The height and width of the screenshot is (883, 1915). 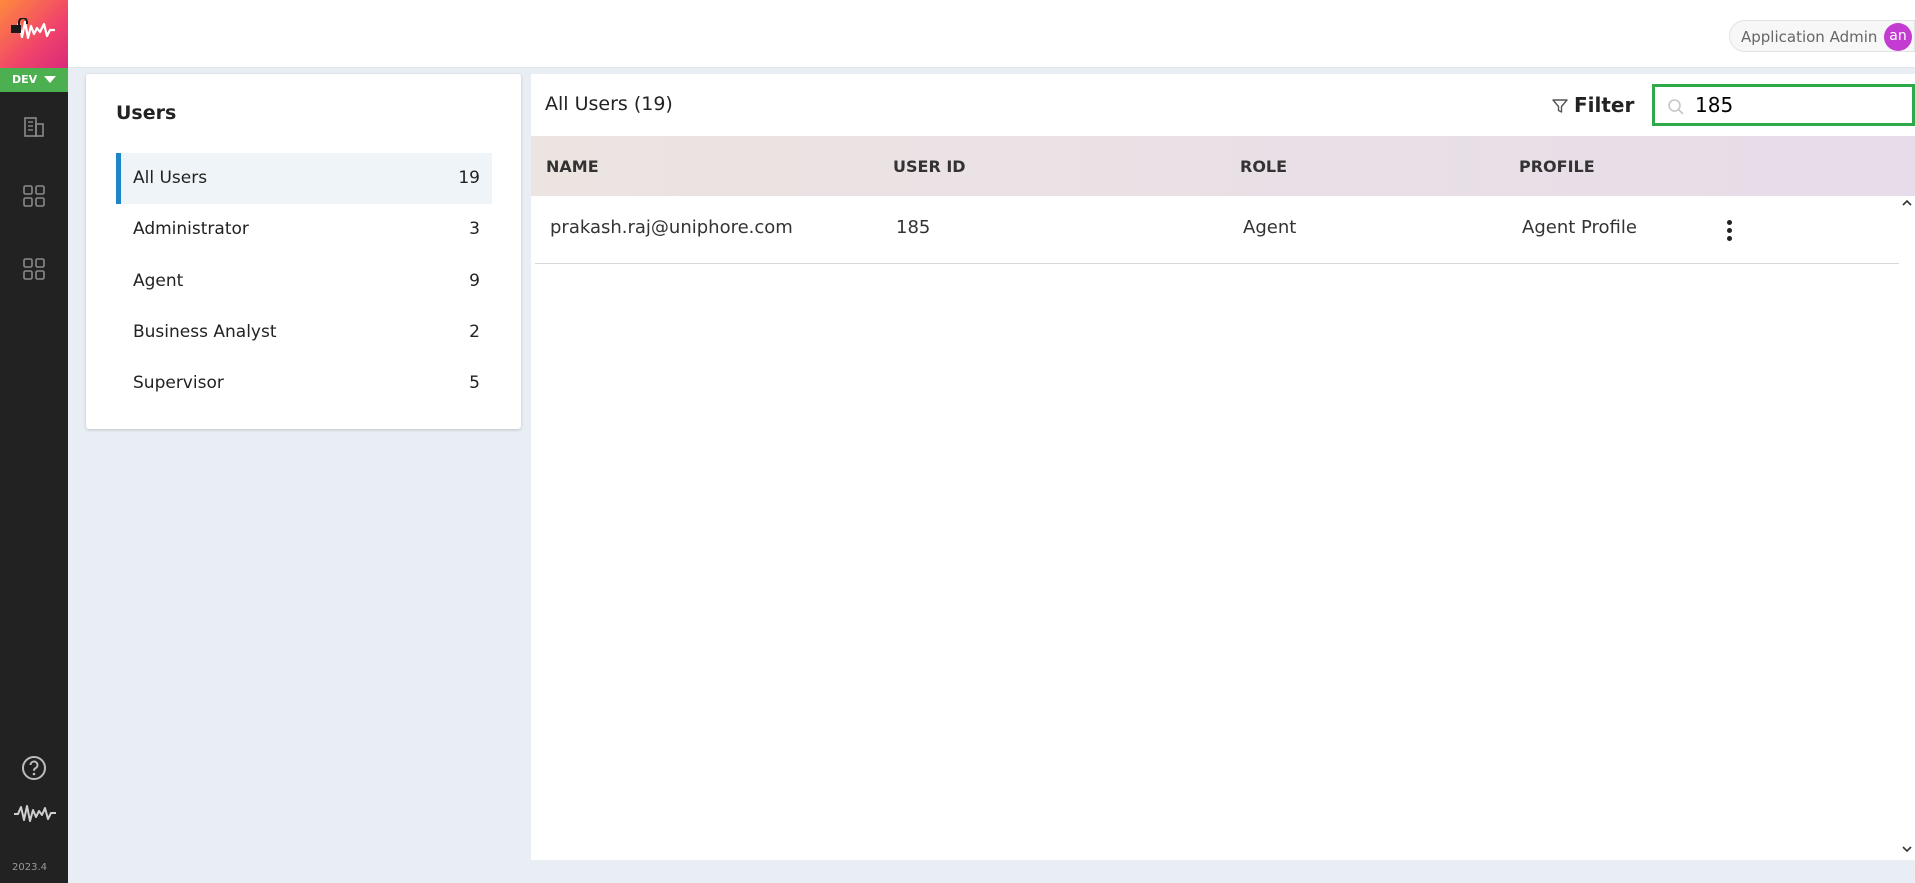 I want to click on role-count: 9, so click(x=474, y=281).